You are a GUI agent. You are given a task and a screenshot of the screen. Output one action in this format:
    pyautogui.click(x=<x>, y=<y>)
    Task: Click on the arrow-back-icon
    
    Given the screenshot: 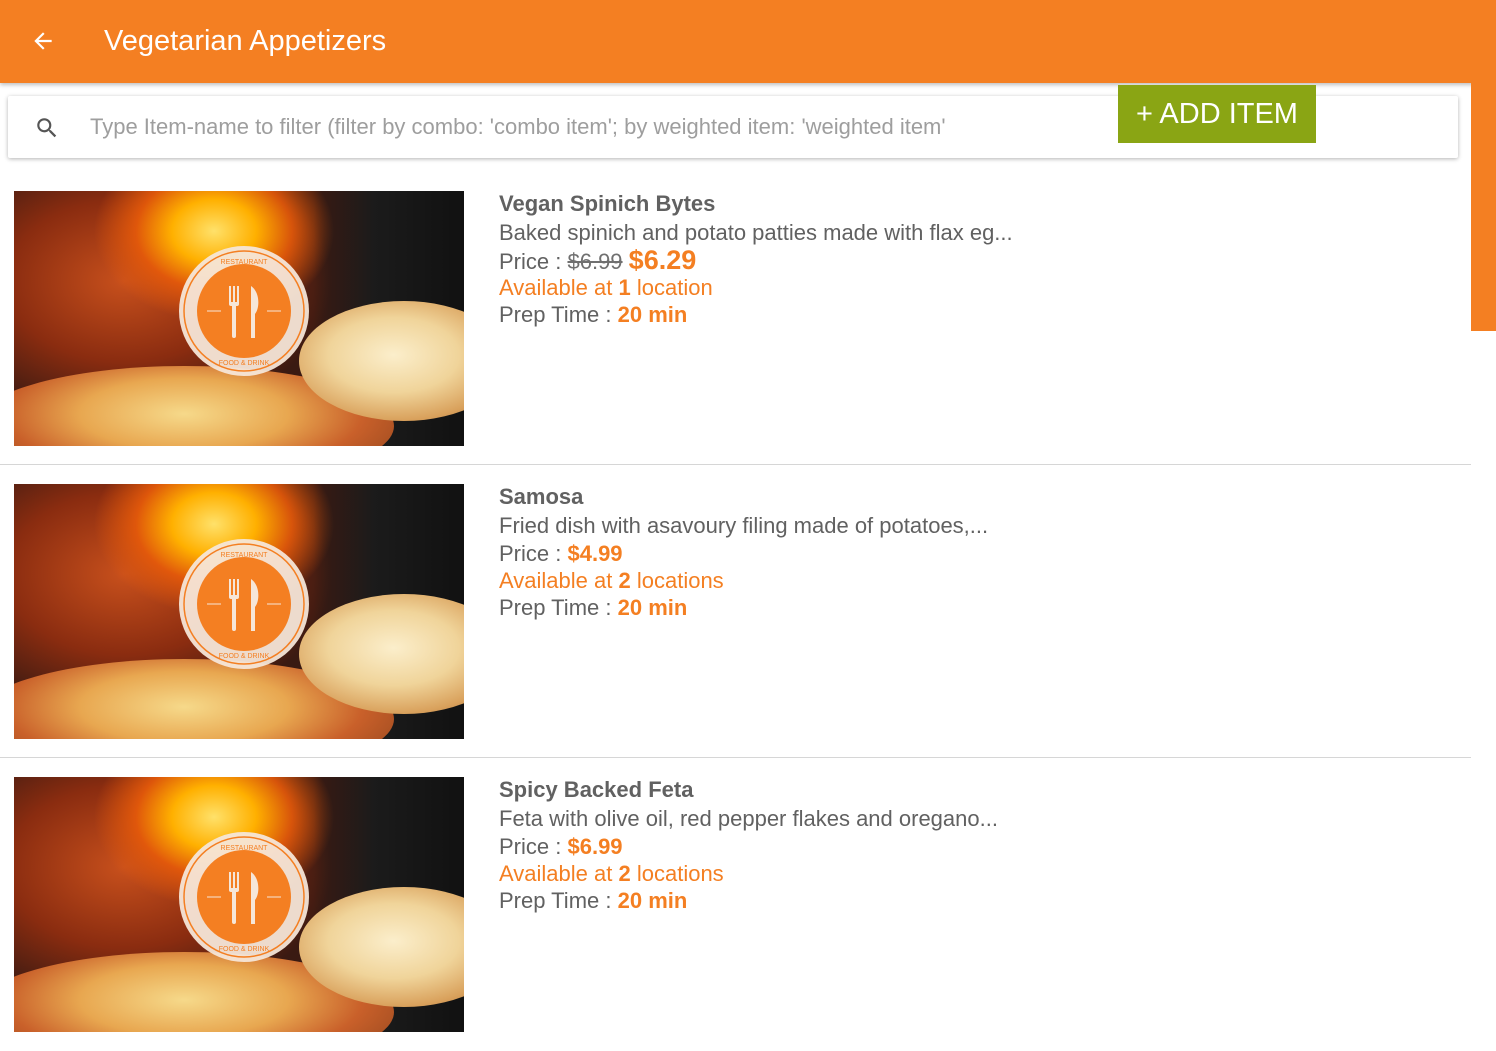 What is the action you would take?
    pyautogui.click(x=43, y=41)
    